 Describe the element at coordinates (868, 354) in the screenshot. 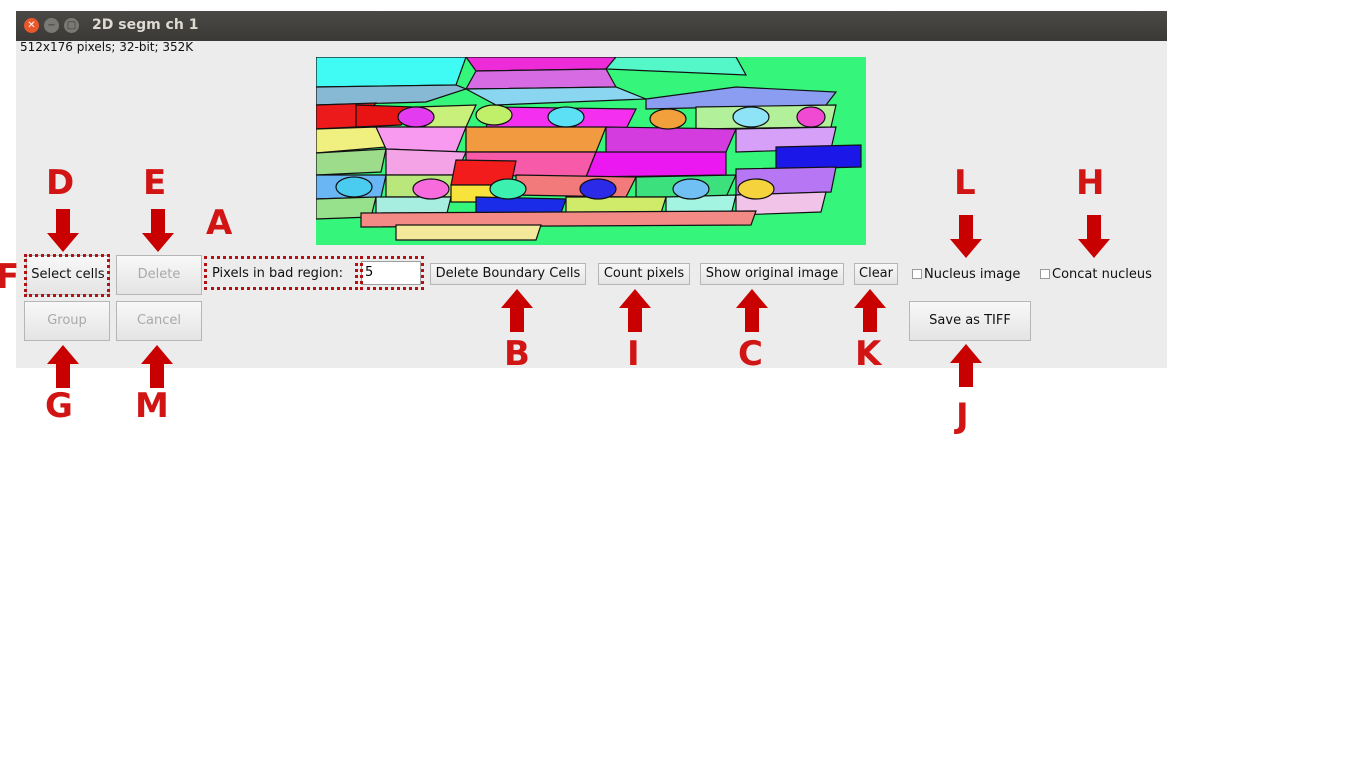

I see `annotation-k: K` at that location.